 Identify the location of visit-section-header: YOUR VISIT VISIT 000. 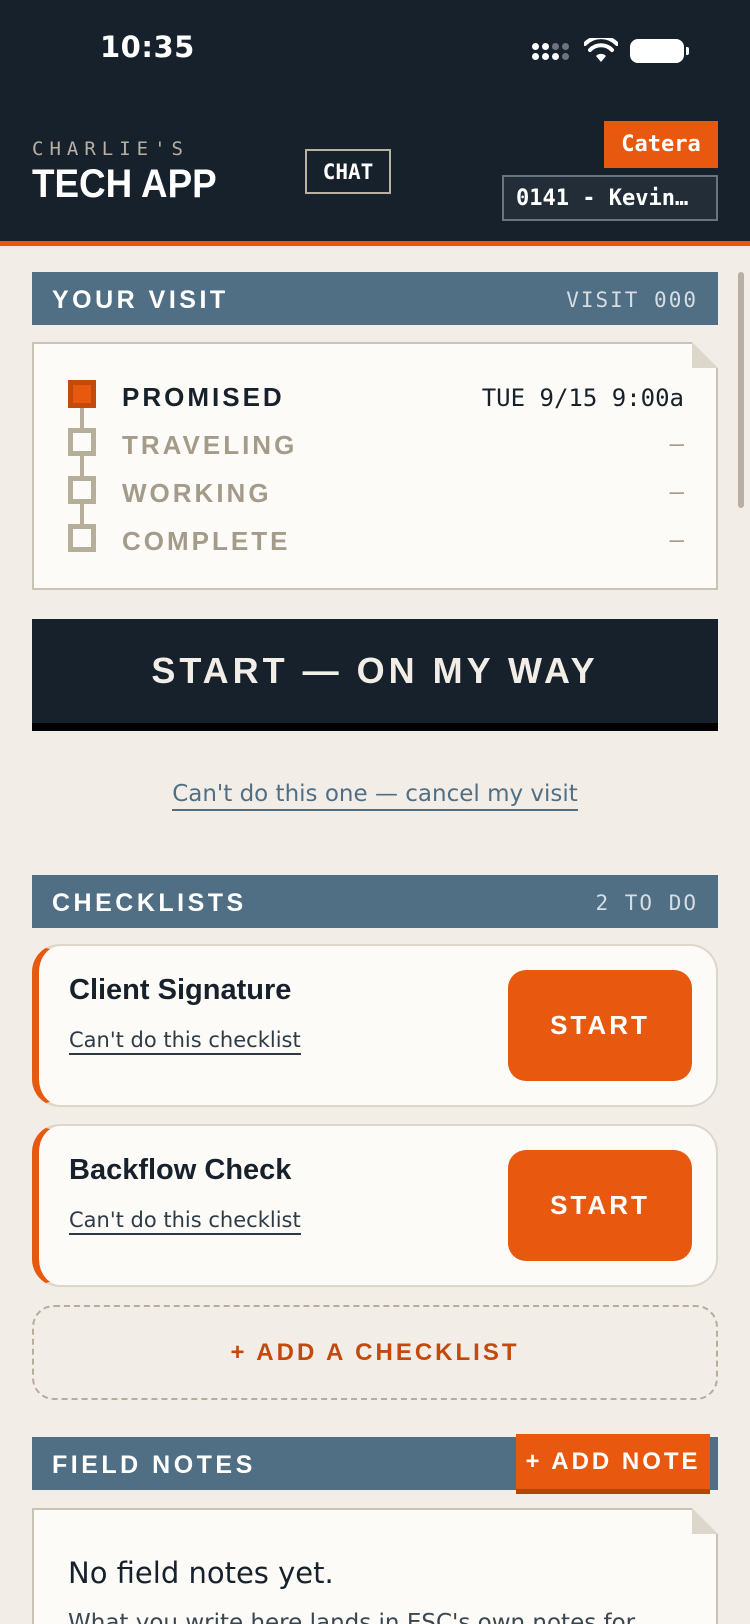
(375, 298).